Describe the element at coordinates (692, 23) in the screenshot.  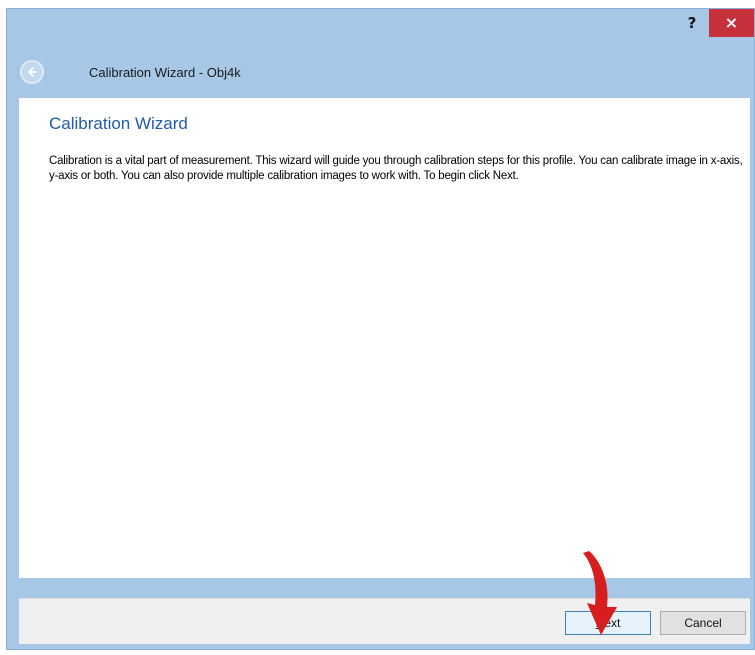
I see `help-button: ?` at that location.